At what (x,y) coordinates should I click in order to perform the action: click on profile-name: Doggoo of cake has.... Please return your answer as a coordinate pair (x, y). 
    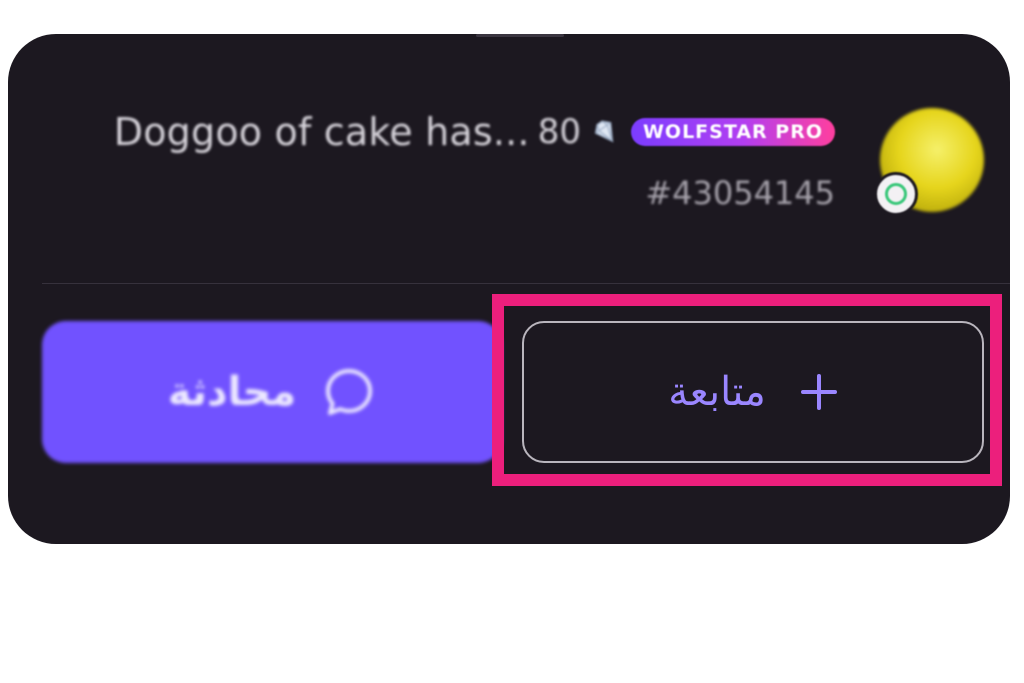
    Looking at the image, I should click on (321, 132).